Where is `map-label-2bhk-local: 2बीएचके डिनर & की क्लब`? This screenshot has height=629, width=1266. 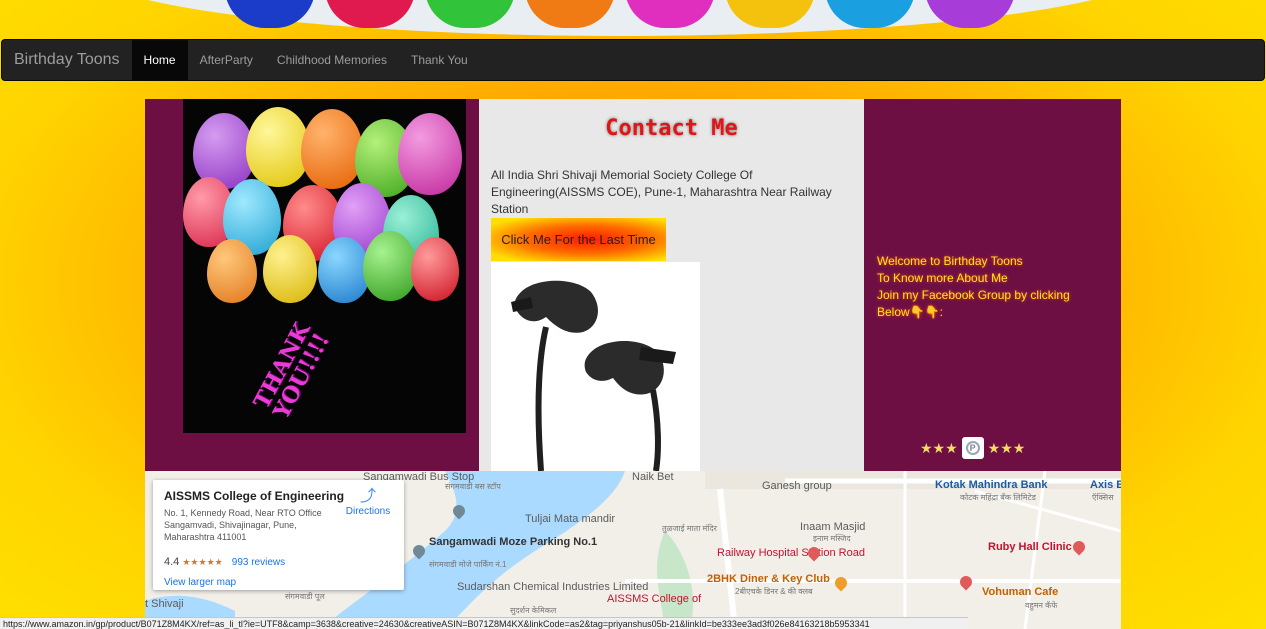 map-label-2bhk-local: 2बीएचके डिनर & की क्लब is located at coordinates (774, 591).